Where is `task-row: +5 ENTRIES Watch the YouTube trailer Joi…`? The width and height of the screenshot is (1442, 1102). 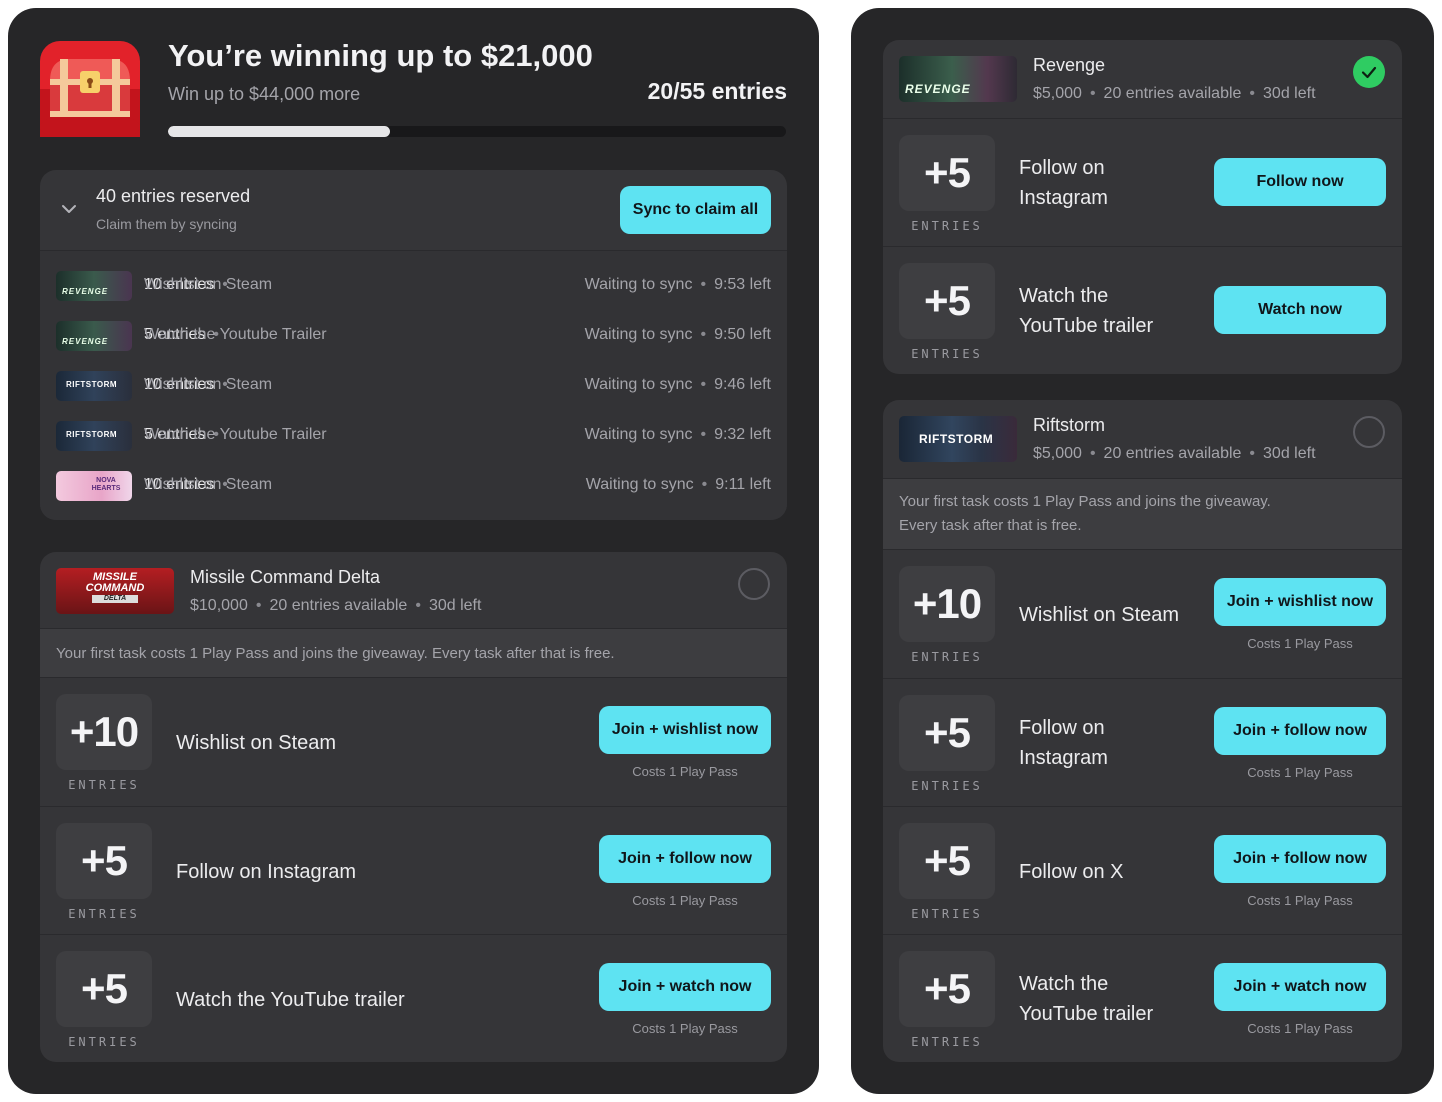 task-row: +5 ENTRIES Watch the YouTube trailer Joi… is located at coordinates (413, 998).